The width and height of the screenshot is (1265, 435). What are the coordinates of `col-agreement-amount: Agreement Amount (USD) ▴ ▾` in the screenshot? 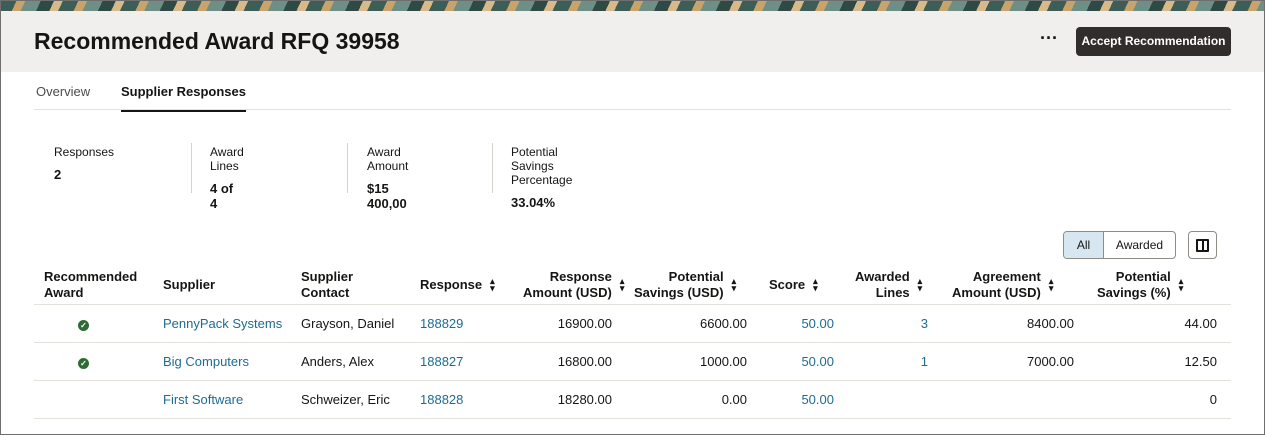 It's located at (1024, 285).